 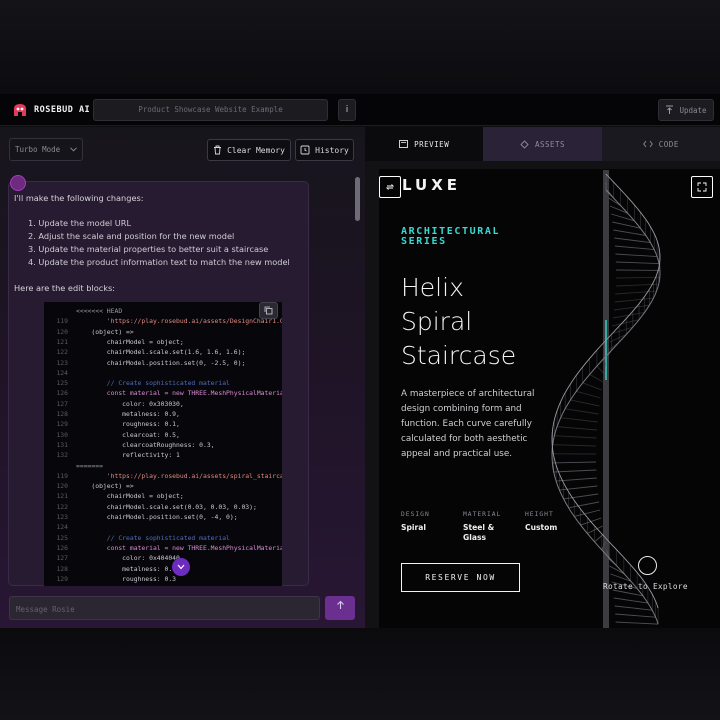 What do you see at coordinates (332, 150) in the screenshot?
I see `history-label: History` at bounding box center [332, 150].